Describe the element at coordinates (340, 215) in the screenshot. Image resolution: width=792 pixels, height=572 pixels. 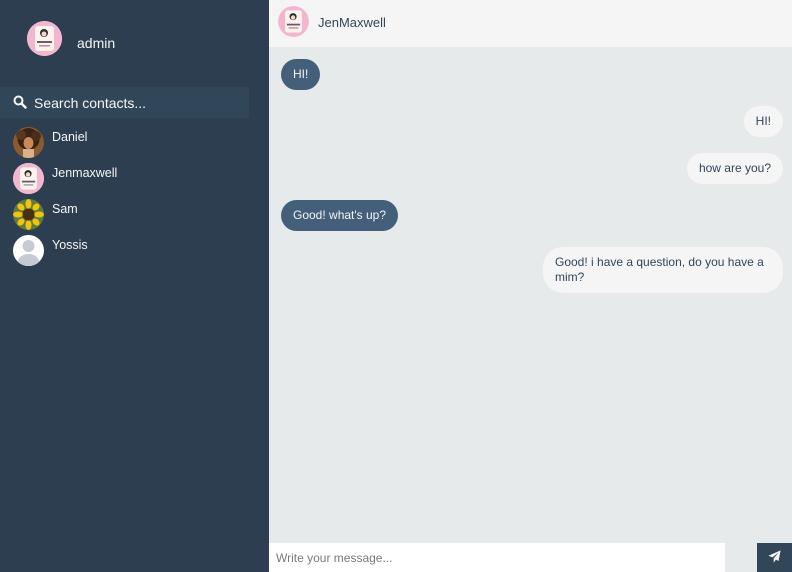
I see `message-incoming: Good! what's up?` at that location.